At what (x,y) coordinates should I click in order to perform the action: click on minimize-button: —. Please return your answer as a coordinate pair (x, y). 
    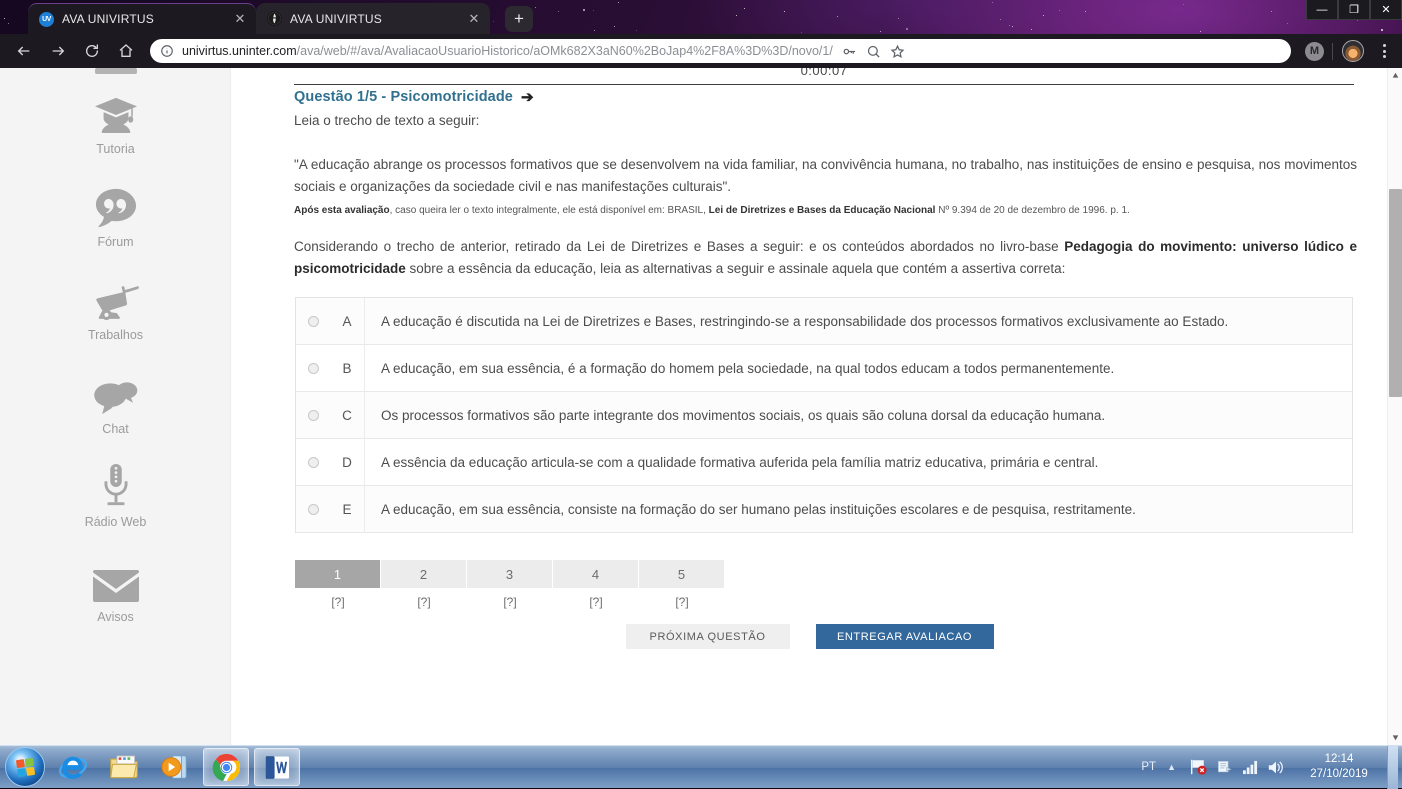
    Looking at the image, I should click on (1322, 10).